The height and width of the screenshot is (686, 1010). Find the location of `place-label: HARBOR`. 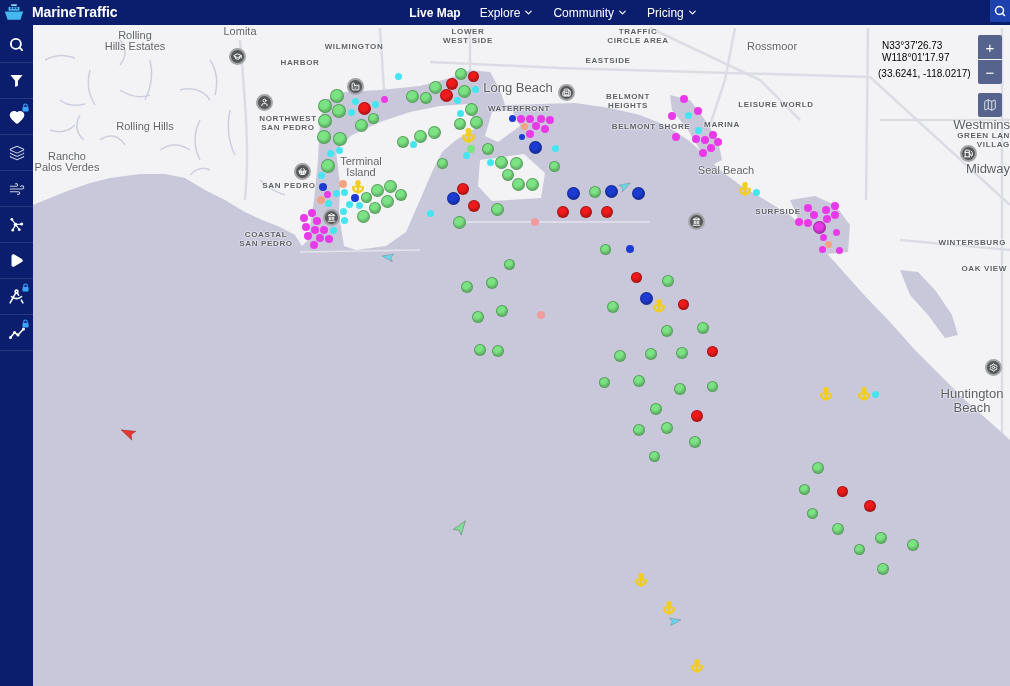

place-label: HARBOR is located at coordinates (300, 62).